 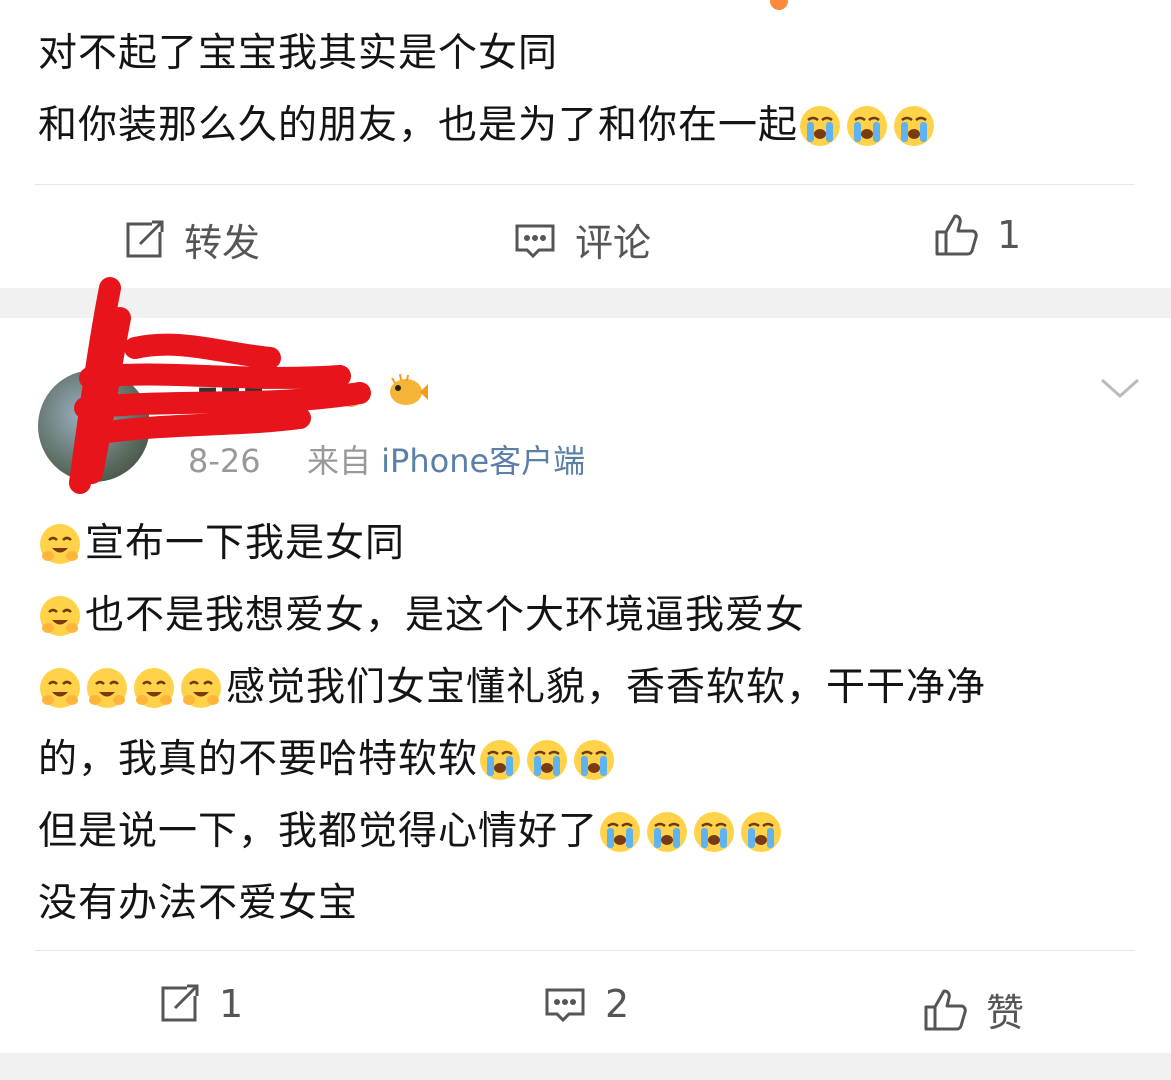 What do you see at coordinates (1005, 1013) in the screenshot?
I see `like-label: 赞` at bounding box center [1005, 1013].